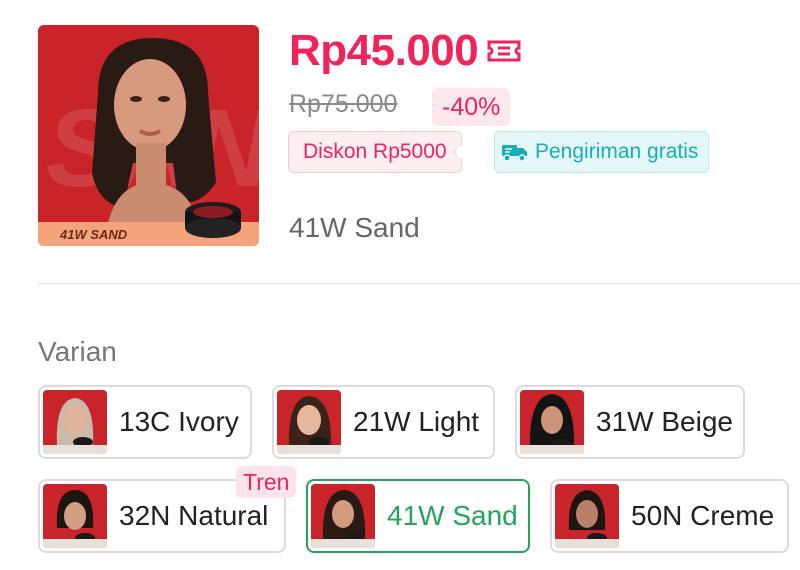 This screenshot has height=570, width=800. I want to click on variant-label: 21W Light, so click(416, 421).